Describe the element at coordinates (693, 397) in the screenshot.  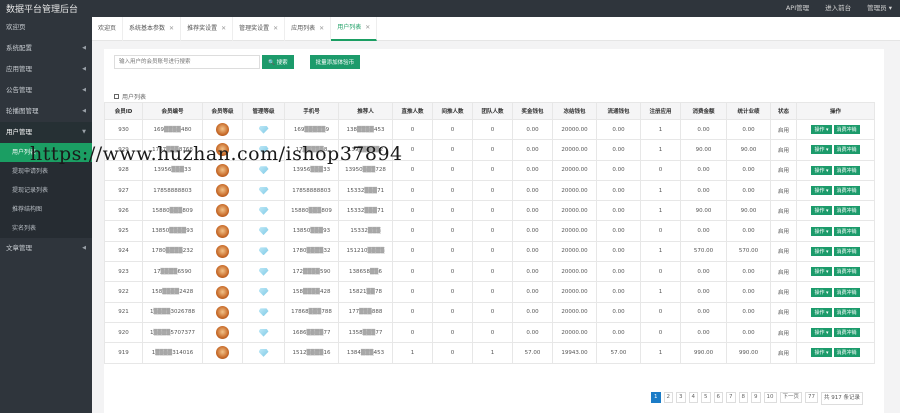
I see `page-button: 4` at that location.